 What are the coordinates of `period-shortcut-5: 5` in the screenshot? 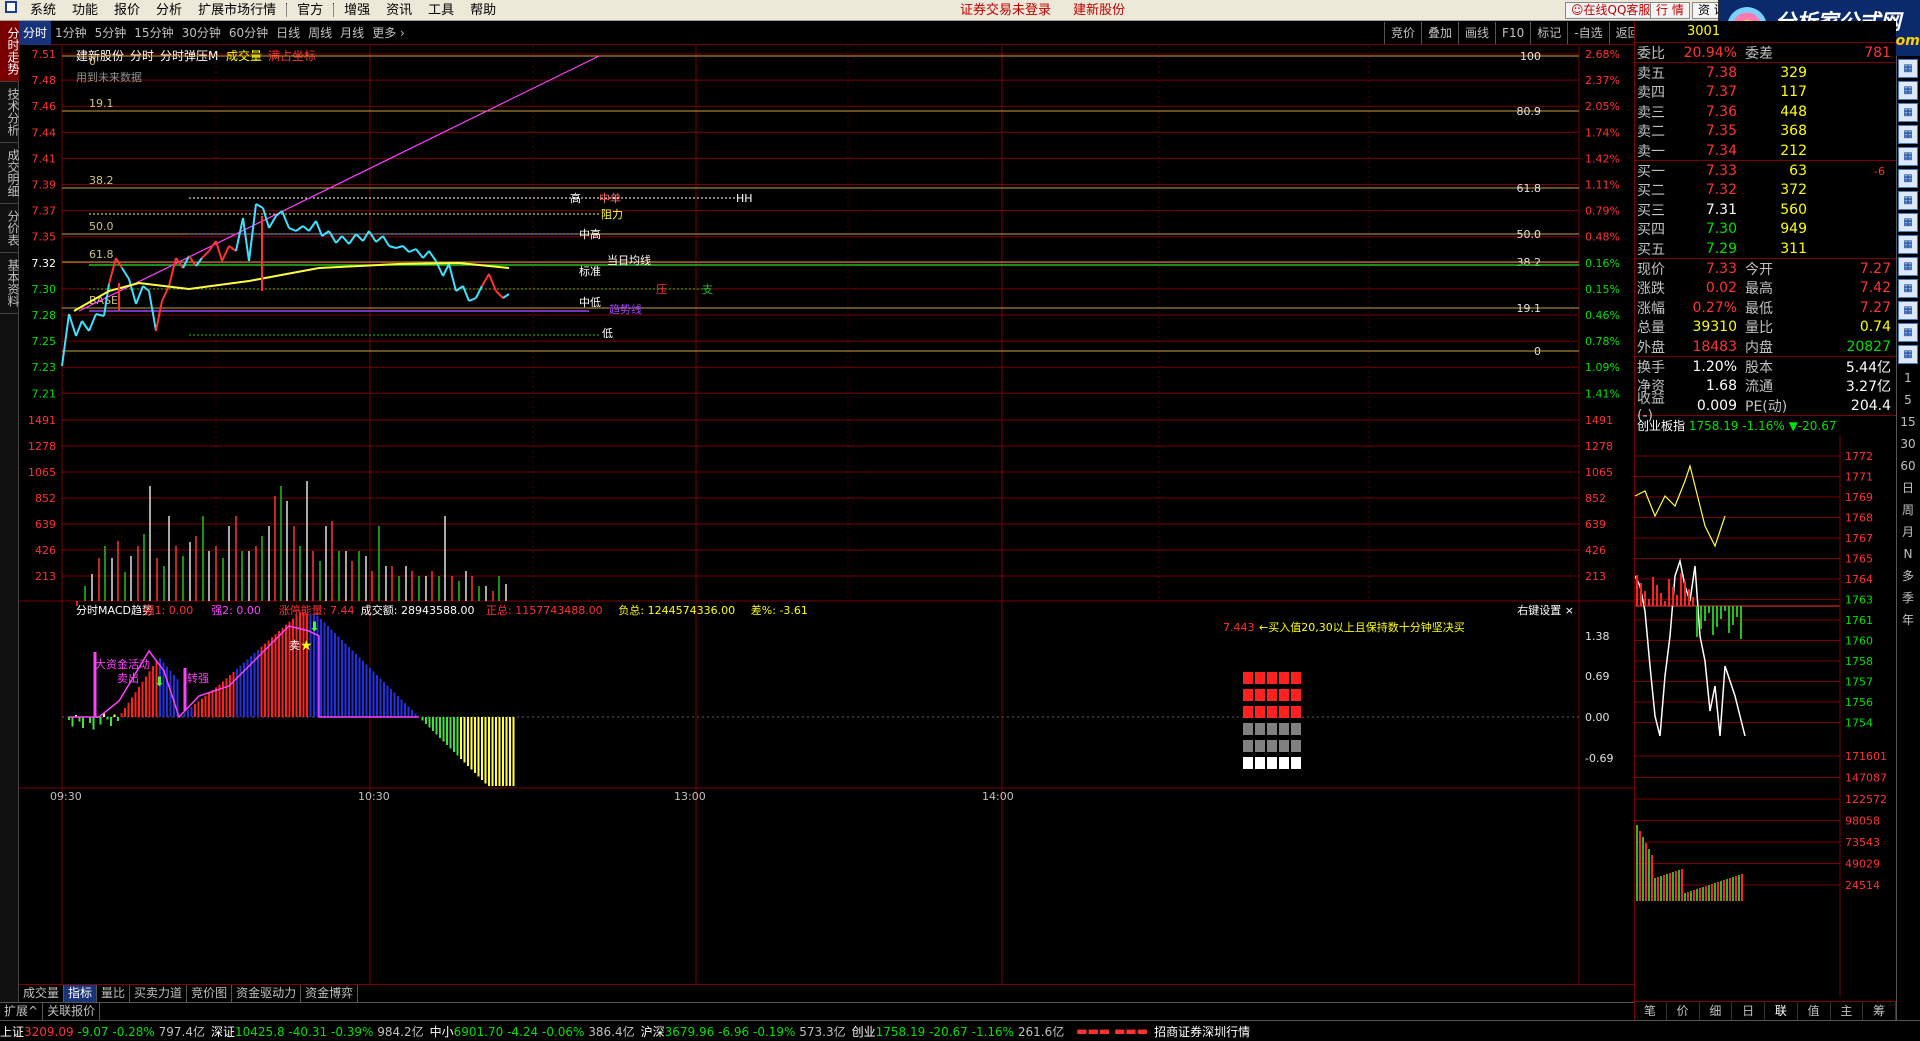 It's located at (1908, 400).